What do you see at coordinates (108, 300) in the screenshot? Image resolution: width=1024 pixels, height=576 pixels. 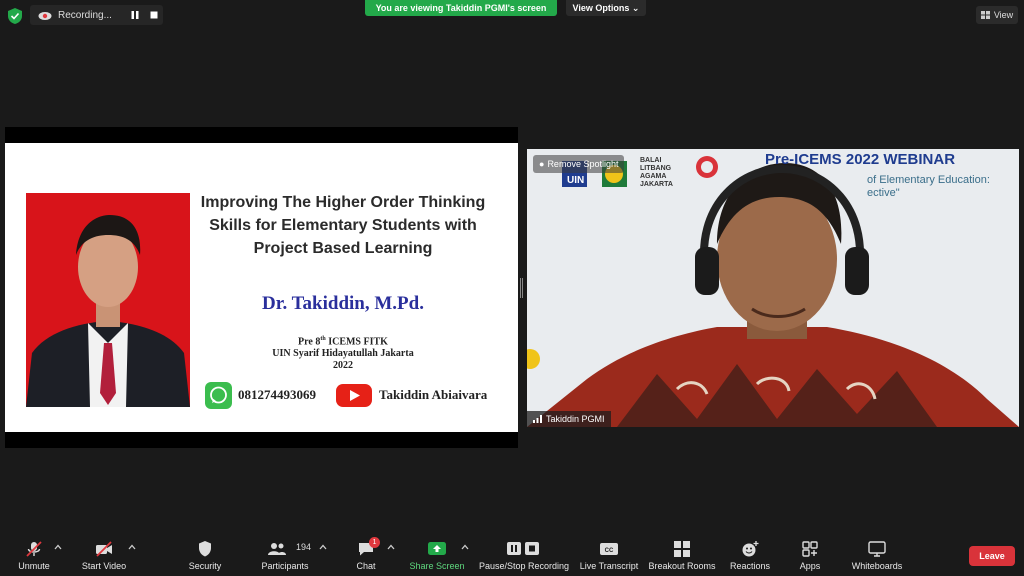 I see `presenter-photo` at bounding box center [108, 300].